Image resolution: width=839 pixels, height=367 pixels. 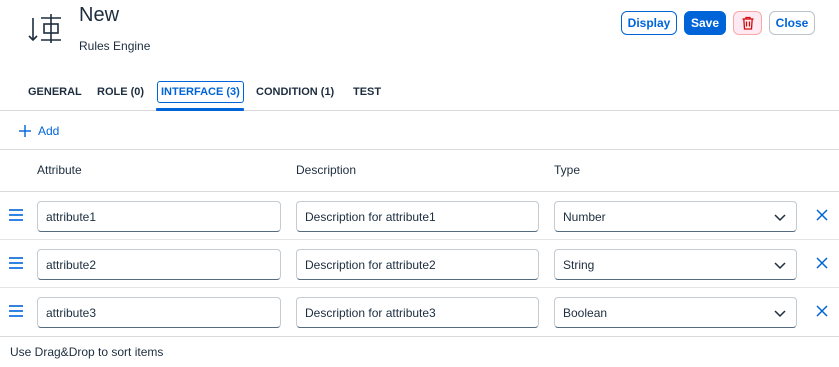 I want to click on table-row: Boolean, so click(x=419, y=312).